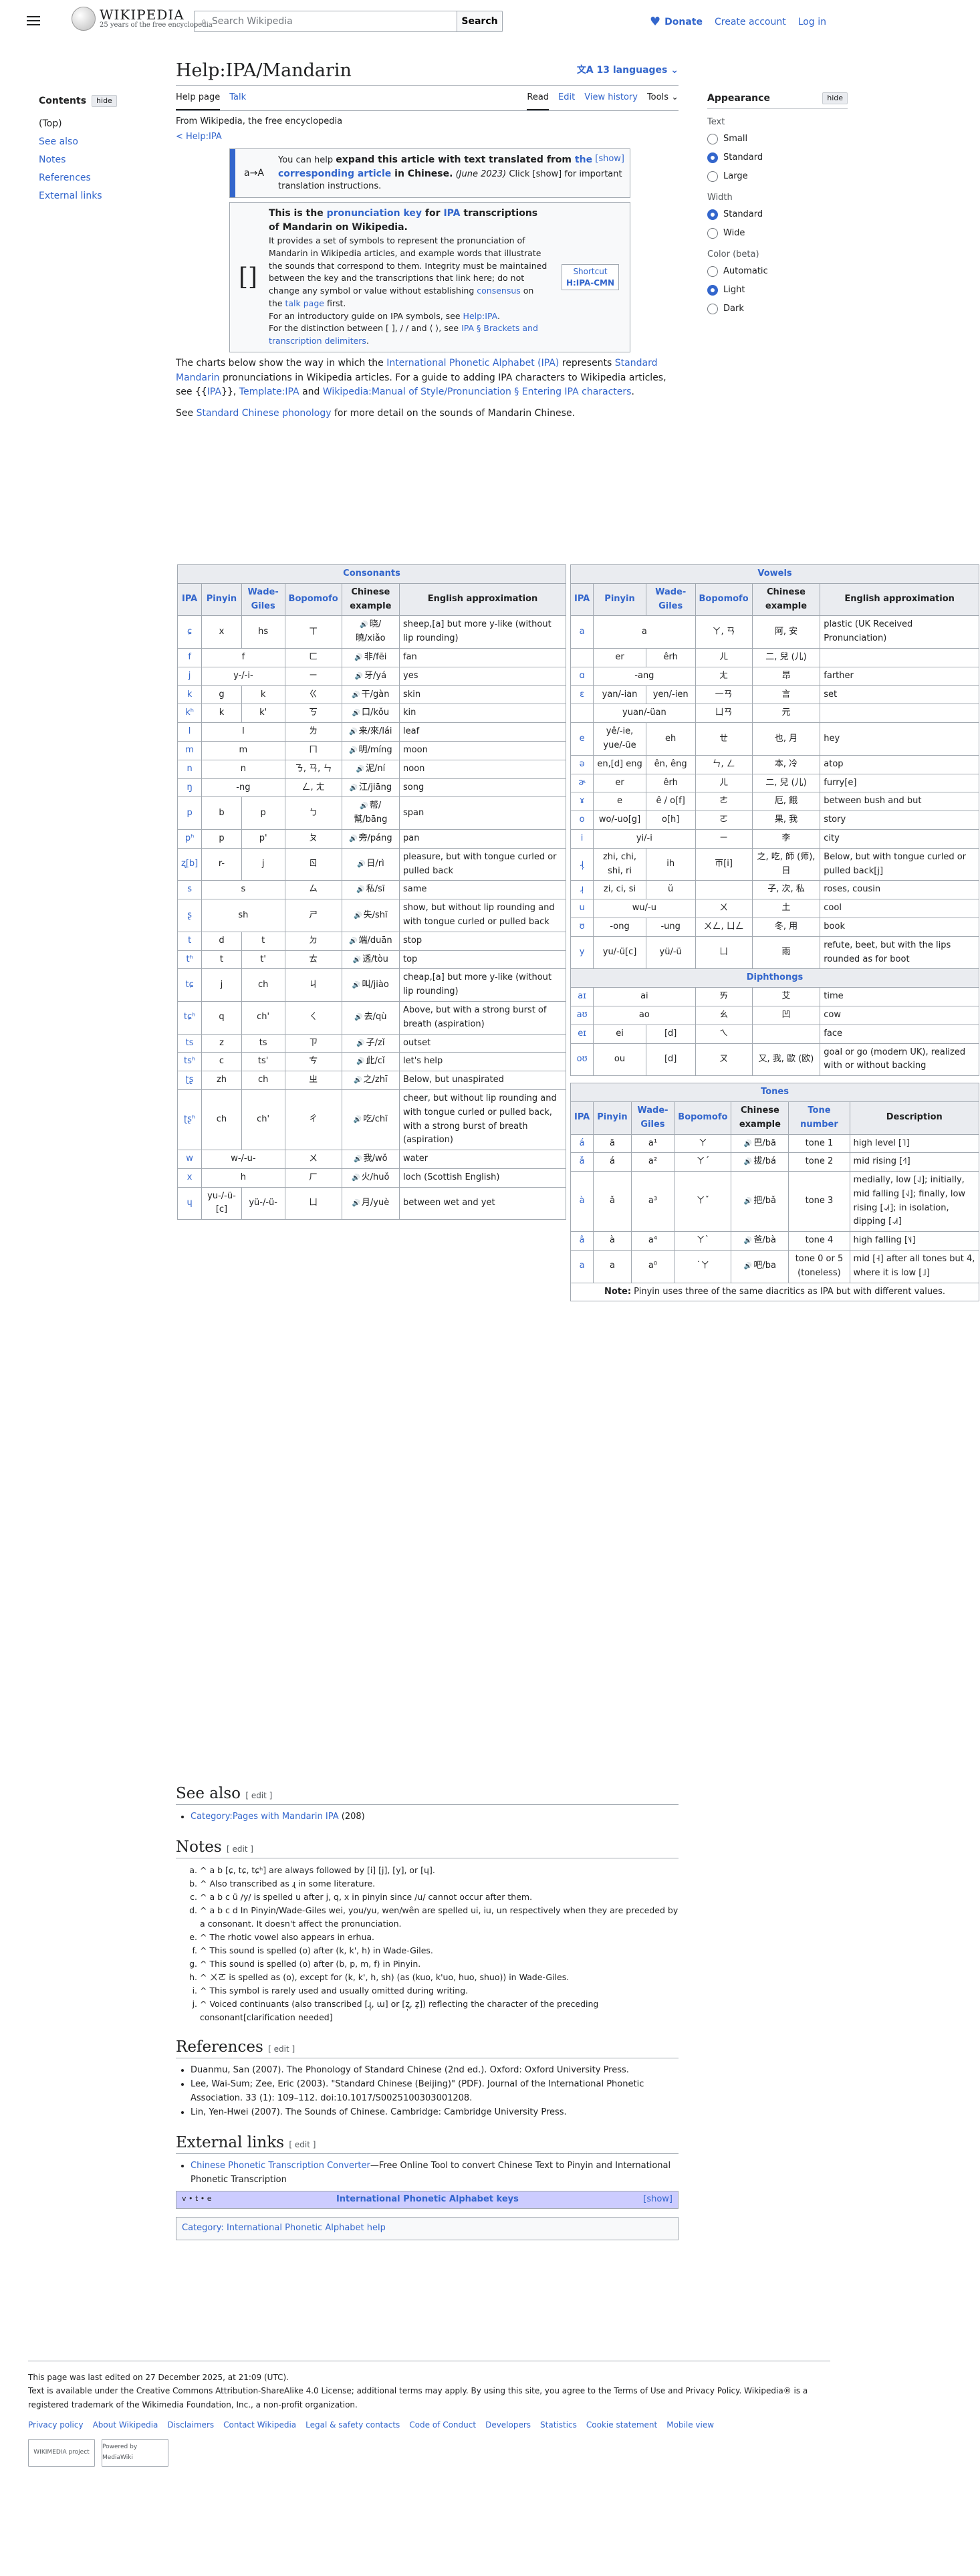 The height and width of the screenshot is (2576, 980). I want to click on table-cell, so click(582, 657).